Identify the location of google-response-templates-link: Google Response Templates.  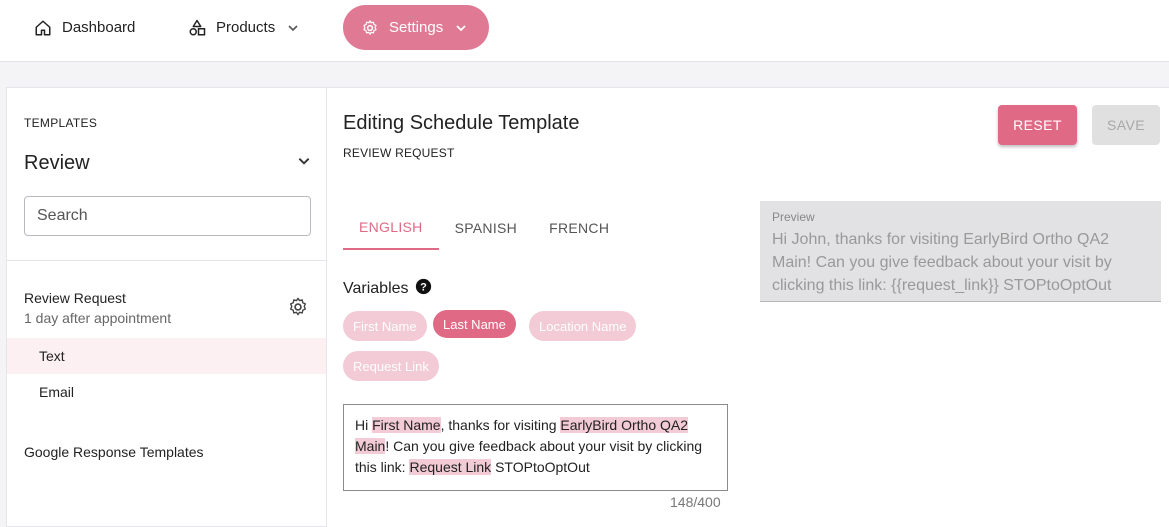
(114, 452).